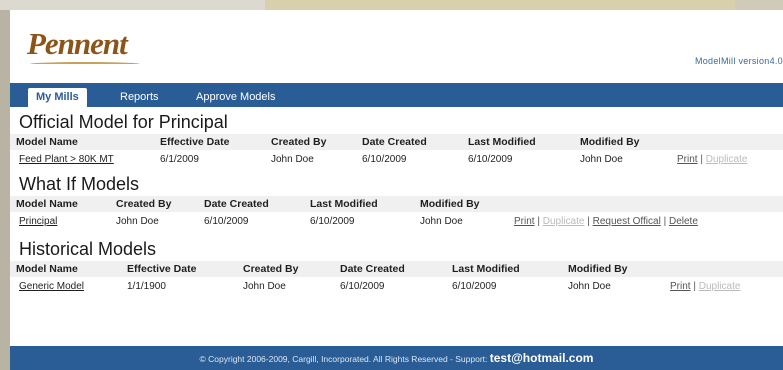 The width and height of the screenshot is (783, 370). What do you see at coordinates (66, 159) in the screenshot?
I see `model-name-link: Feed Plant > 80K MT` at bounding box center [66, 159].